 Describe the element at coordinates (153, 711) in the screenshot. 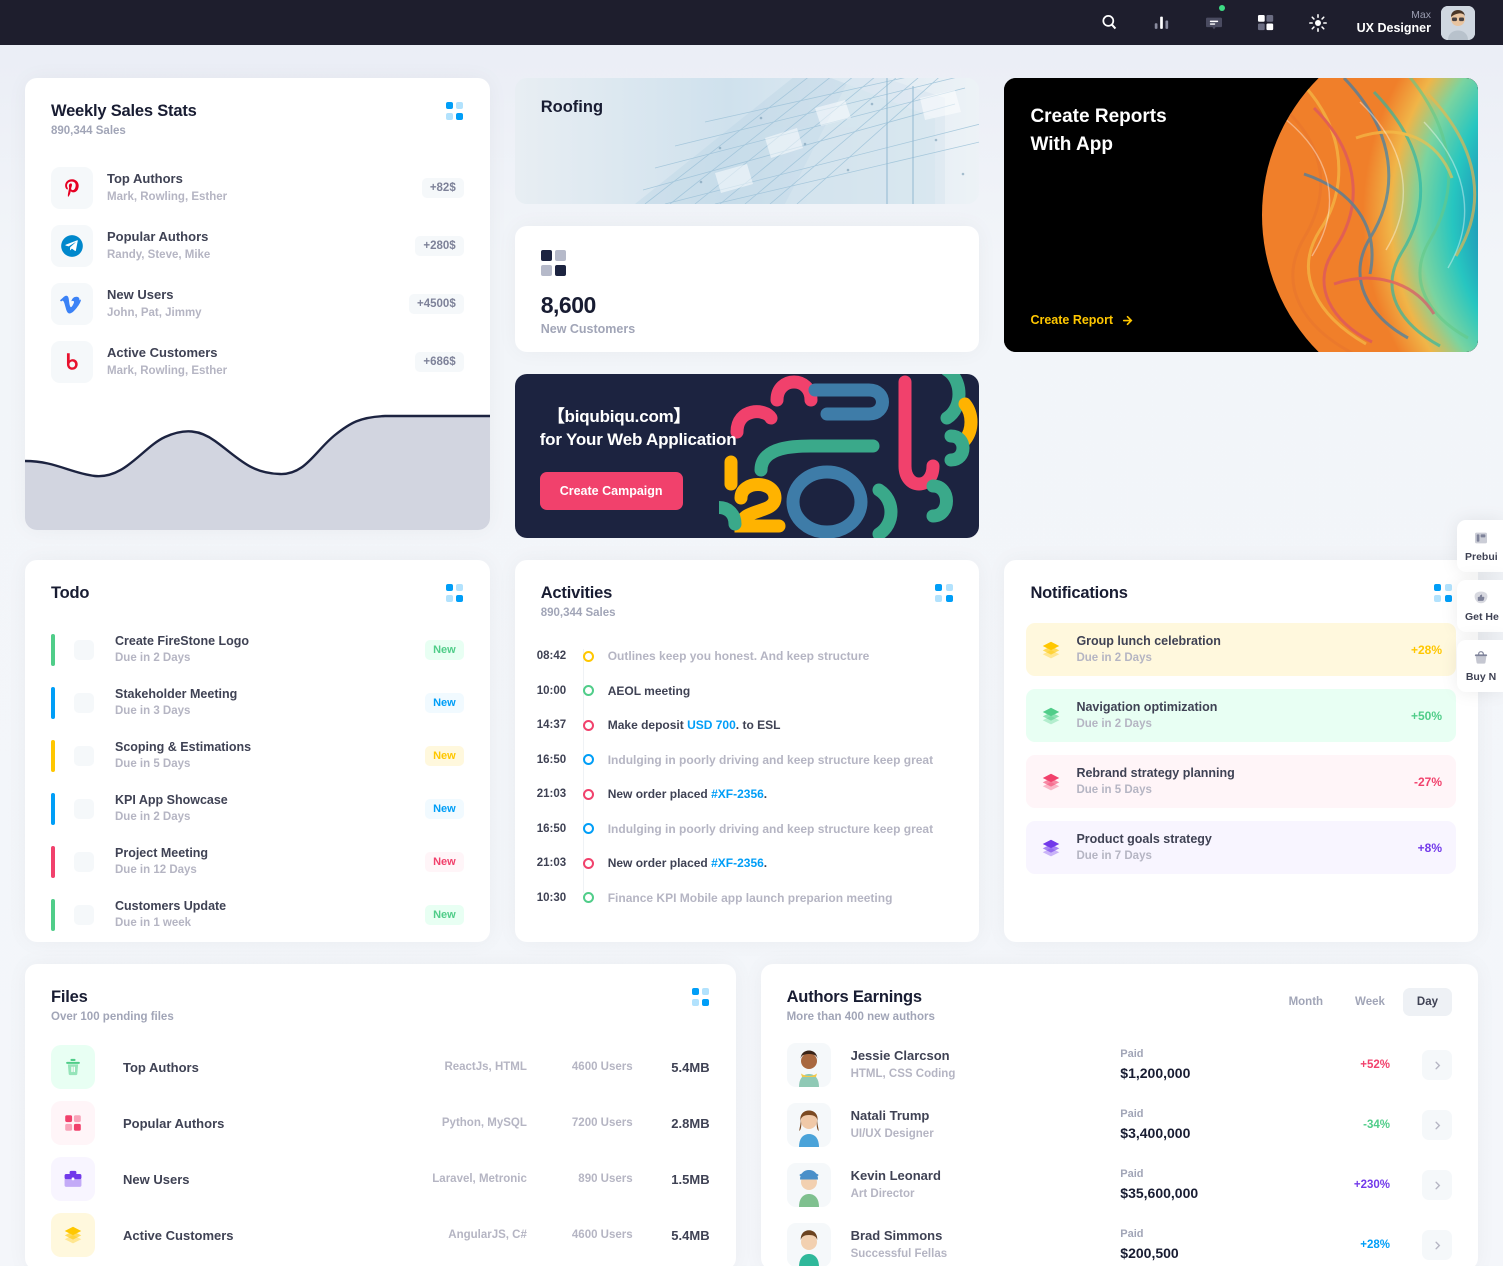

I see `list-item-subtitle: Due in 3 Days` at that location.